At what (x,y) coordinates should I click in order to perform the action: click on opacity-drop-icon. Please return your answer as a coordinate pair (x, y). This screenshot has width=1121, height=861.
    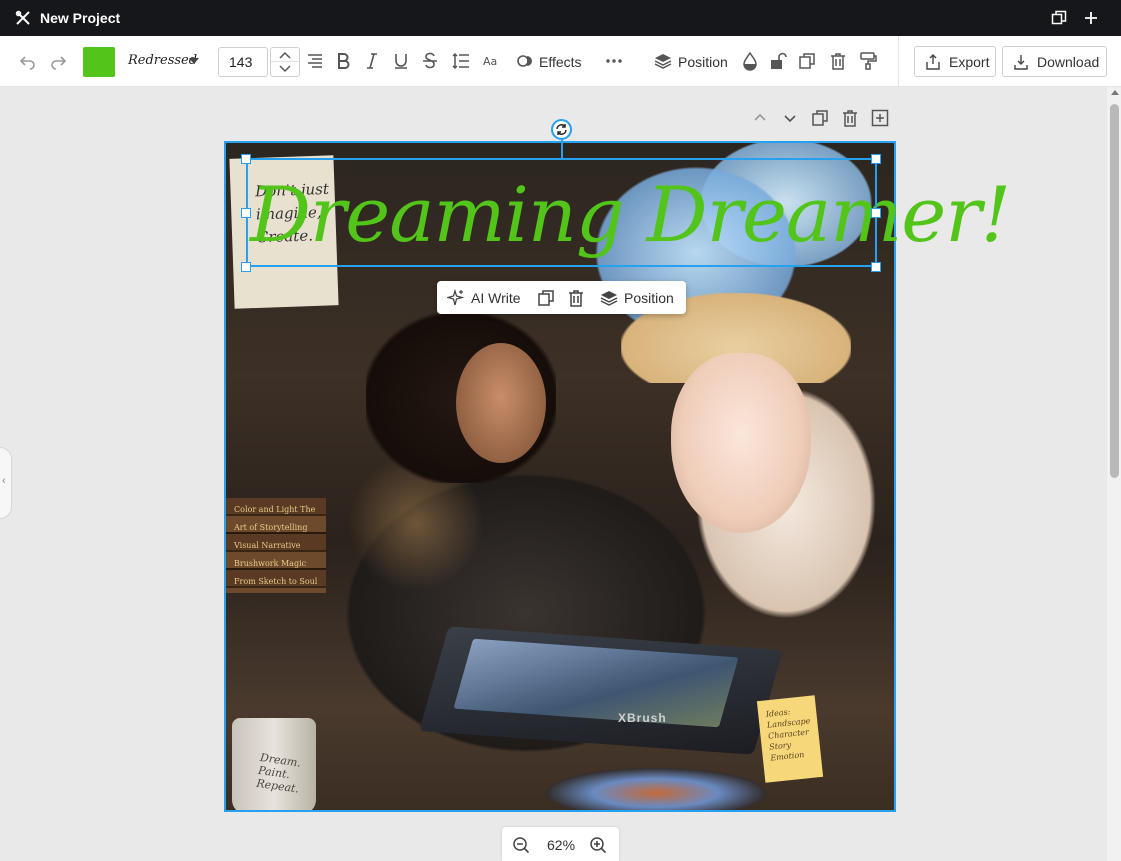
    Looking at the image, I should click on (750, 61).